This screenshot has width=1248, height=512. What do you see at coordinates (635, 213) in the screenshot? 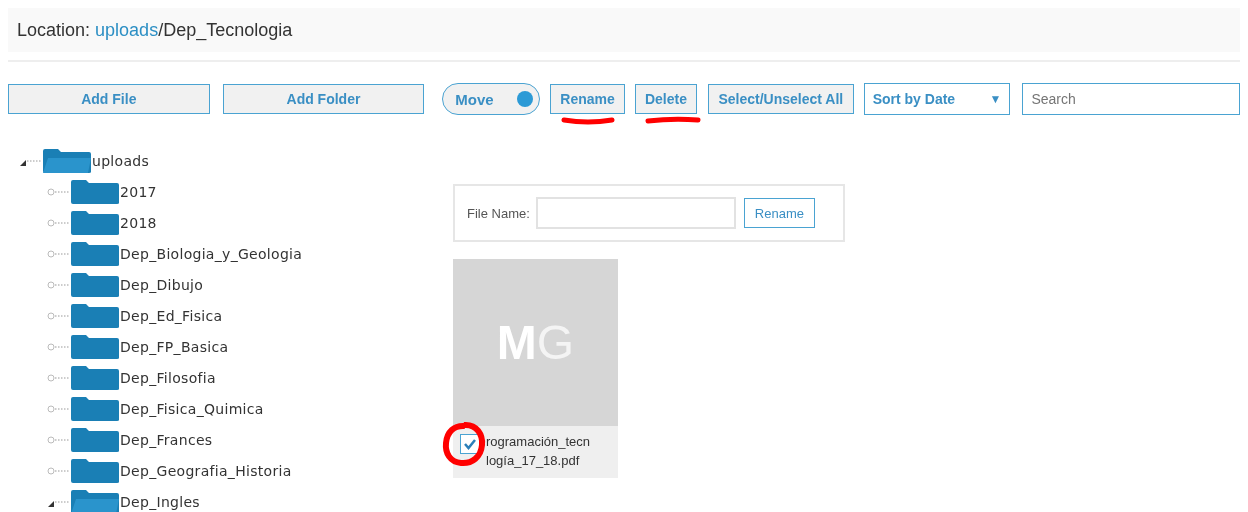
I see `file-name-field` at bounding box center [635, 213].